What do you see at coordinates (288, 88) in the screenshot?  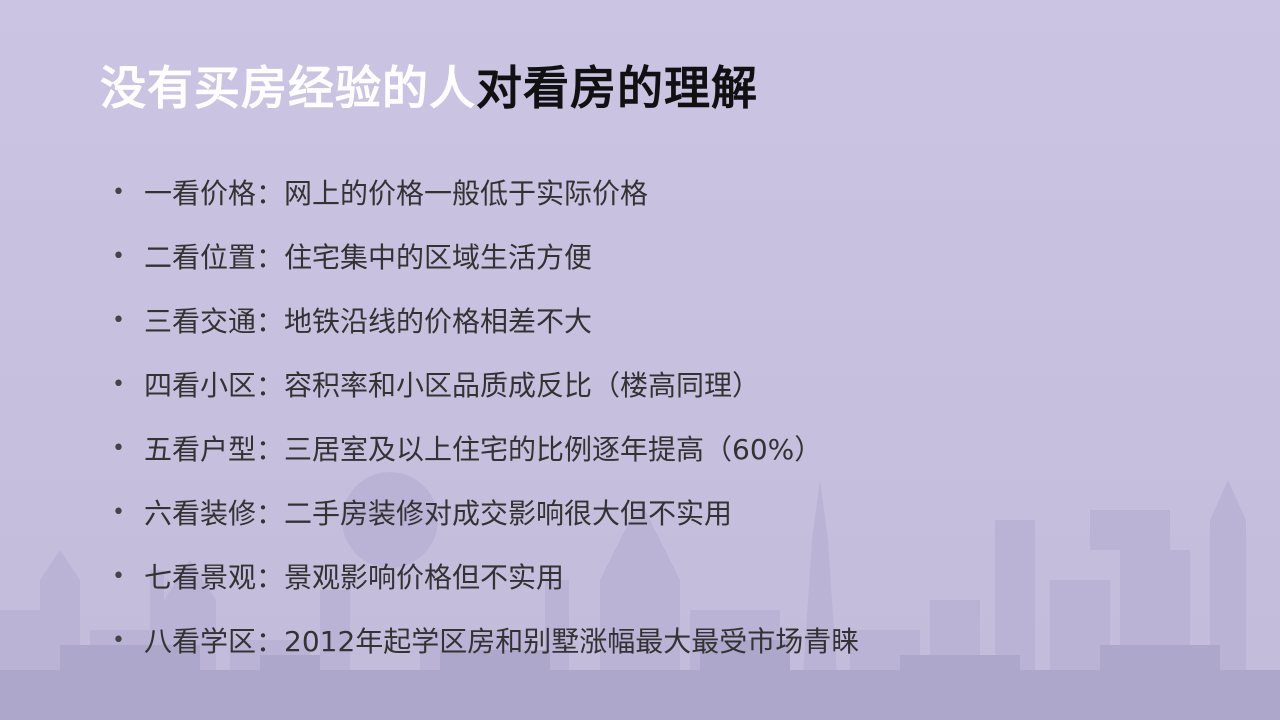 I see `slide-title-highlight: 没有买房经验的人` at bounding box center [288, 88].